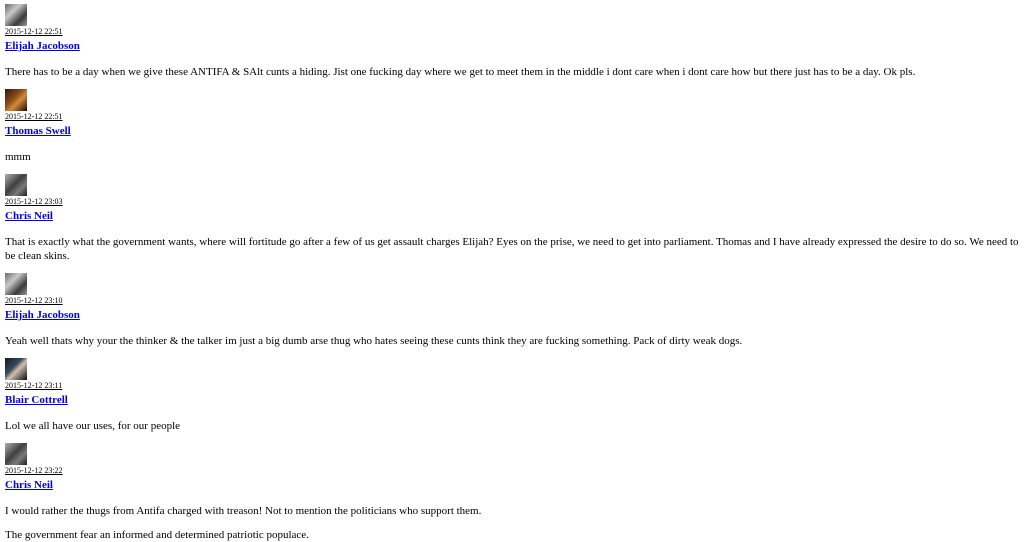 The image size is (1024, 542). What do you see at coordinates (93, 426) in the screenshot?
I see `post-message: Lol we all have our uses, for our people` at bounding box center [93, 426].